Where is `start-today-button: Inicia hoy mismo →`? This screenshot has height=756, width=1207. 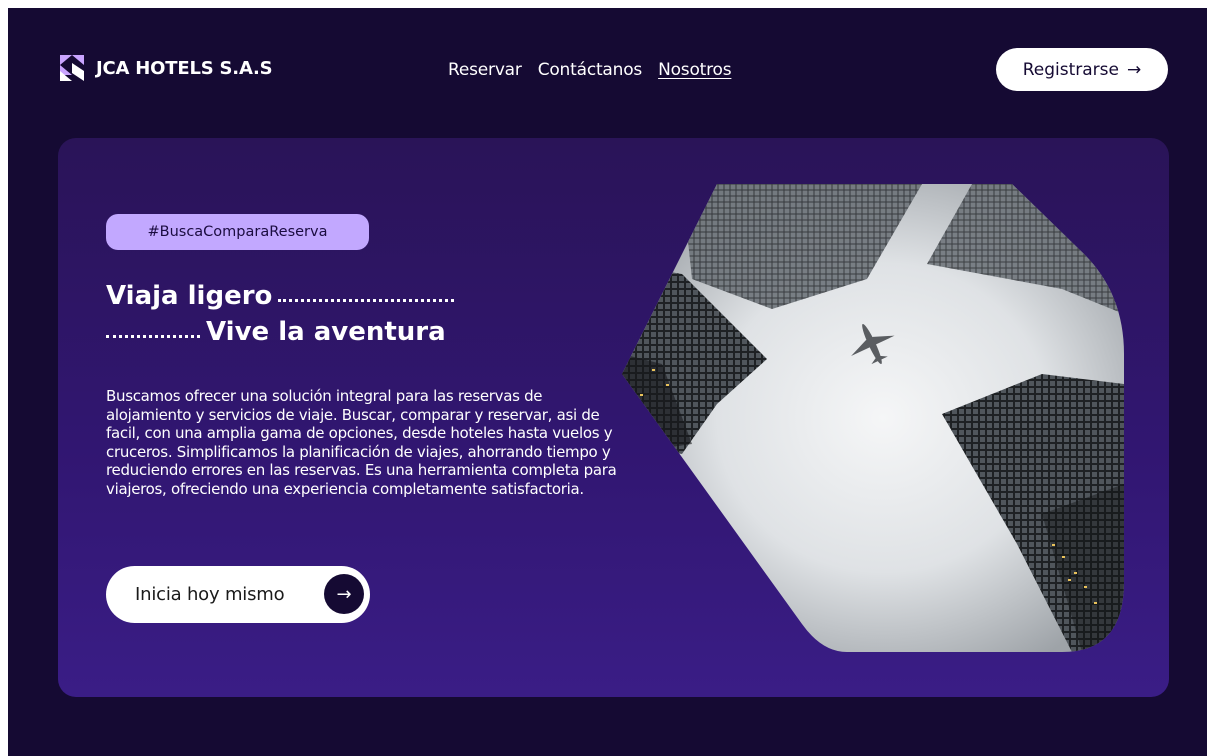 start-today-button: Inicia hoy mismo → is located at coordinates (238, 594).